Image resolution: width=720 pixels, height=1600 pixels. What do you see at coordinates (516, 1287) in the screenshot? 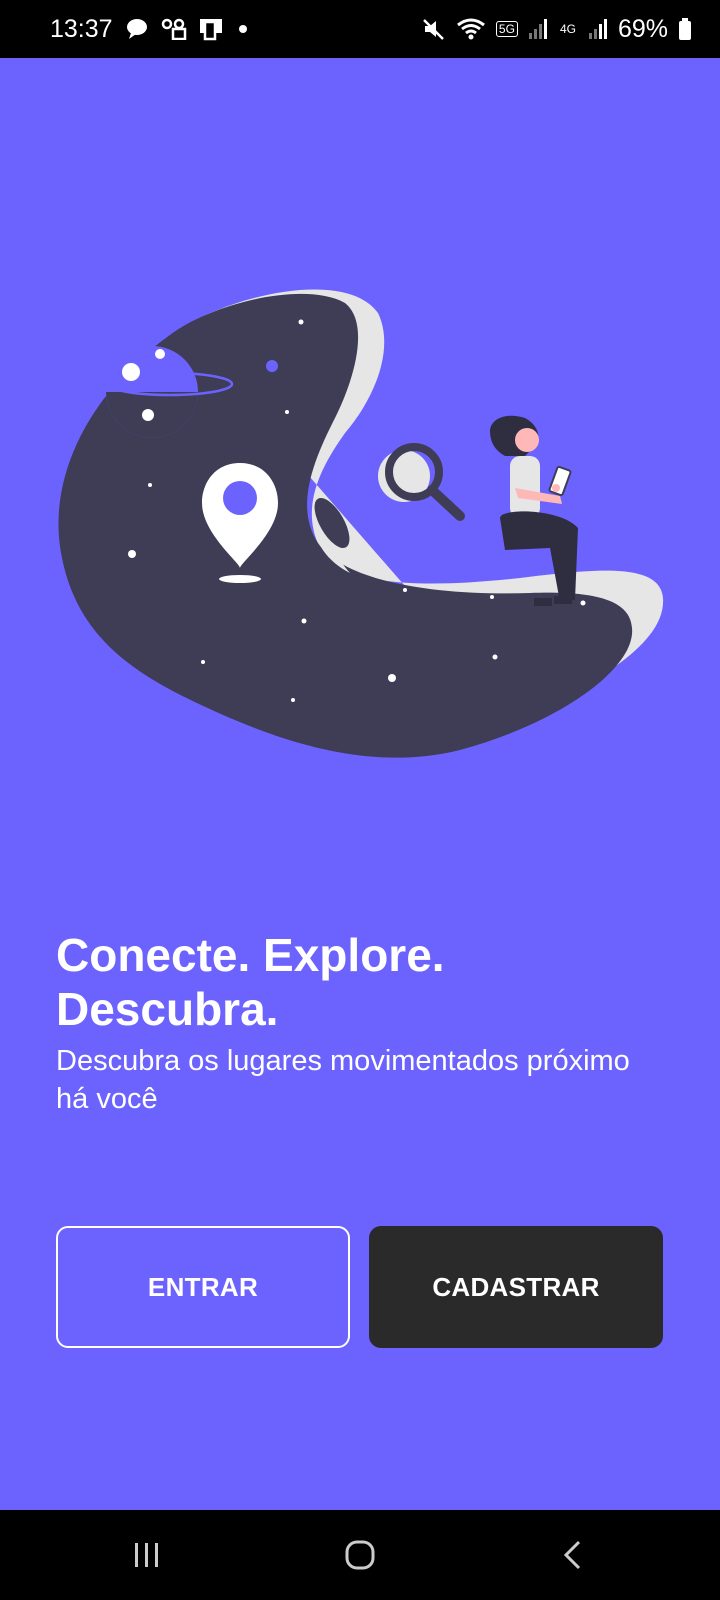
I see `signup-button: CADASTRAR` at bounding box center [516, 1287].